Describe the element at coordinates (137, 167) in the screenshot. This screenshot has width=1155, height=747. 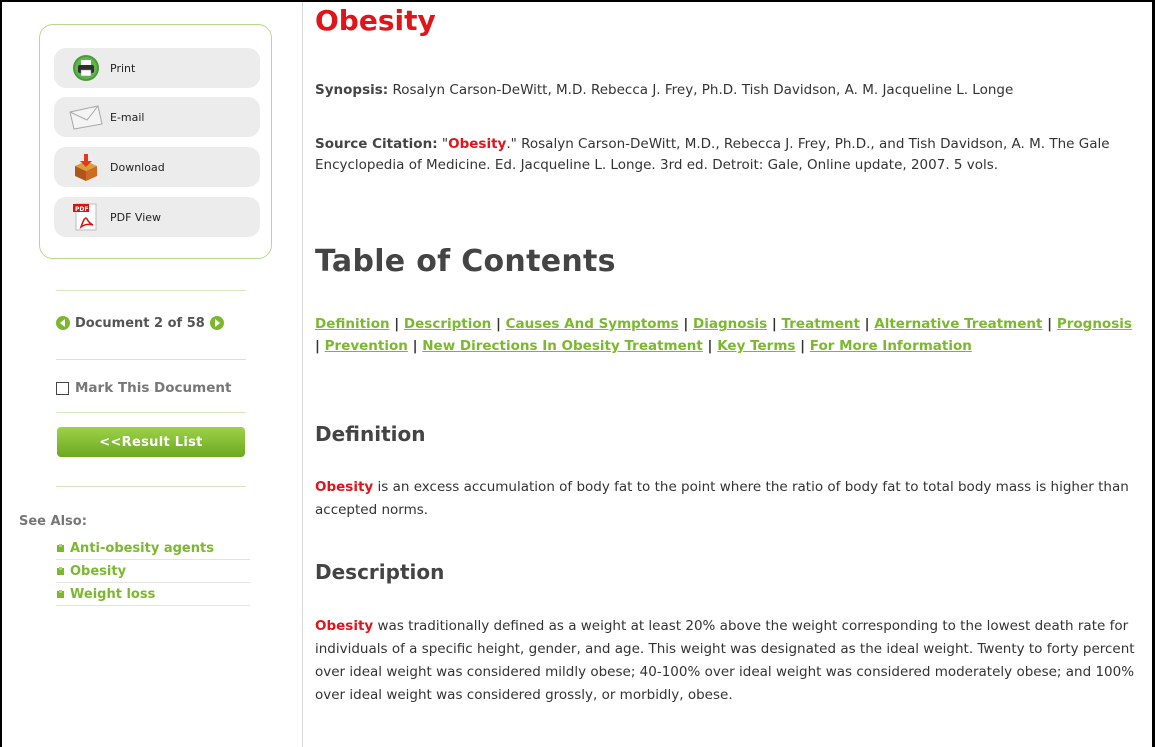
I see `download-label: Download` at that location.